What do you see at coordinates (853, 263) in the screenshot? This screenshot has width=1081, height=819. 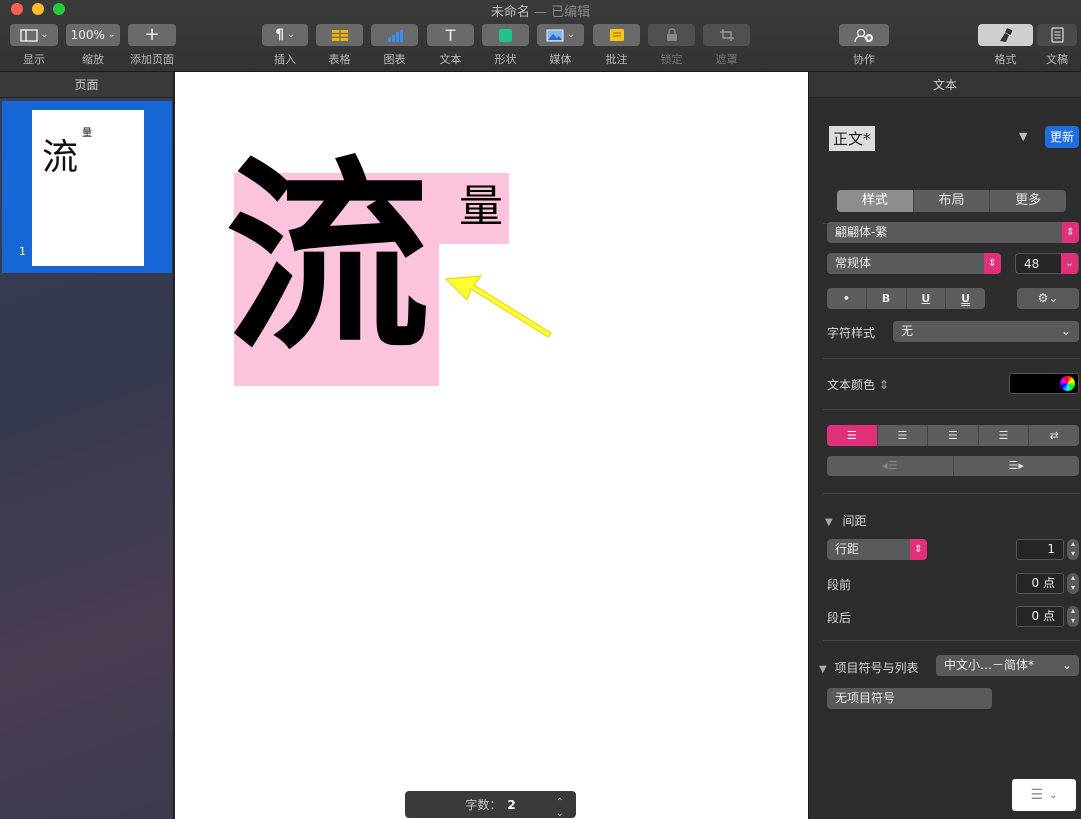 I see `font-weight-value: 常规体` at bounding box center [853, 263].